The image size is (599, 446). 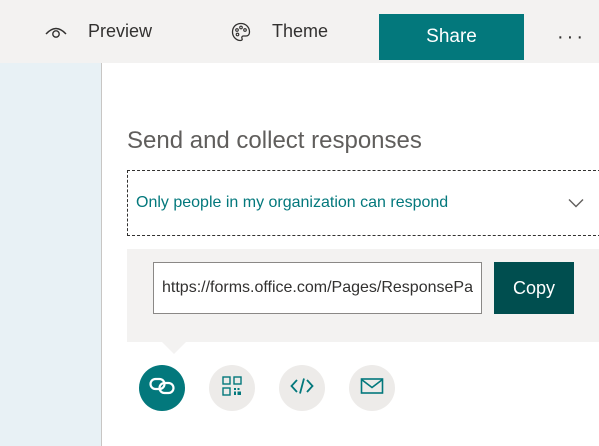 I want to click on theme-button: Theme, so click(x=278, y=31).